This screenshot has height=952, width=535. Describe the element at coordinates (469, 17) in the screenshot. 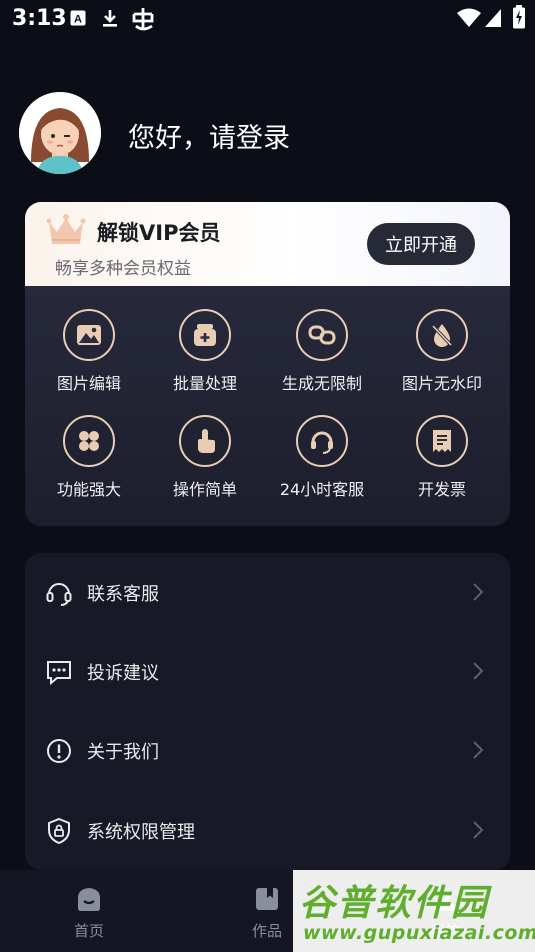

I see `wifi-icon` at that location.